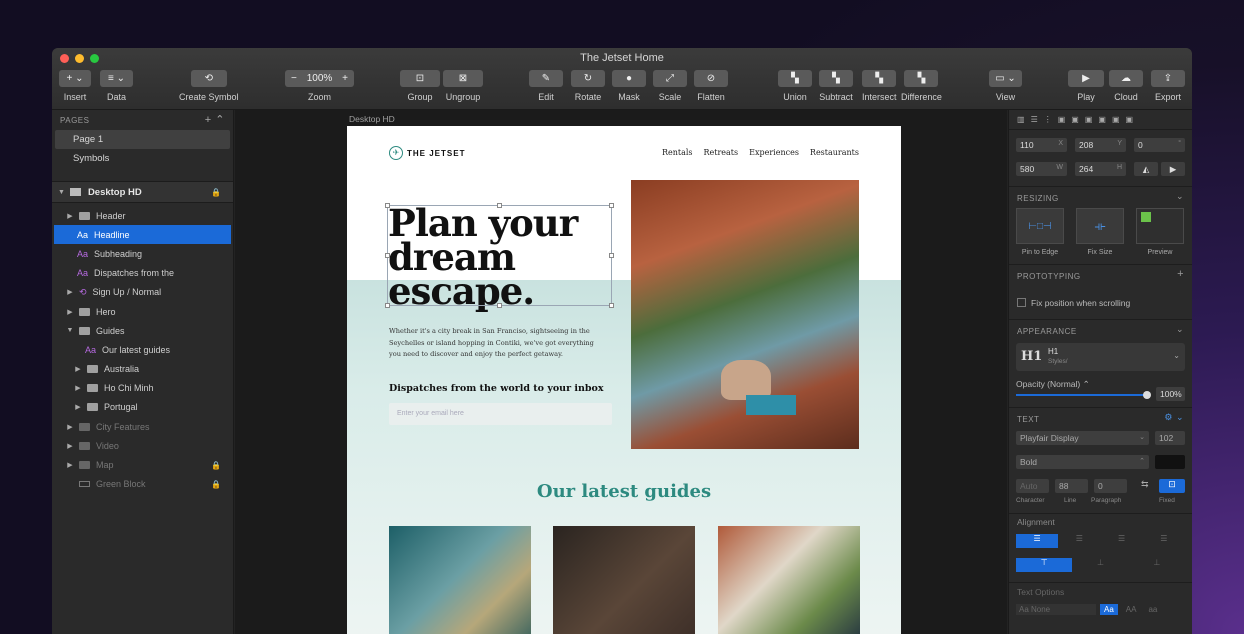 The width and height of the screenshot is (1244, 634). I want to click on align-bottom-icon: ⊥, so click(1157, 565).